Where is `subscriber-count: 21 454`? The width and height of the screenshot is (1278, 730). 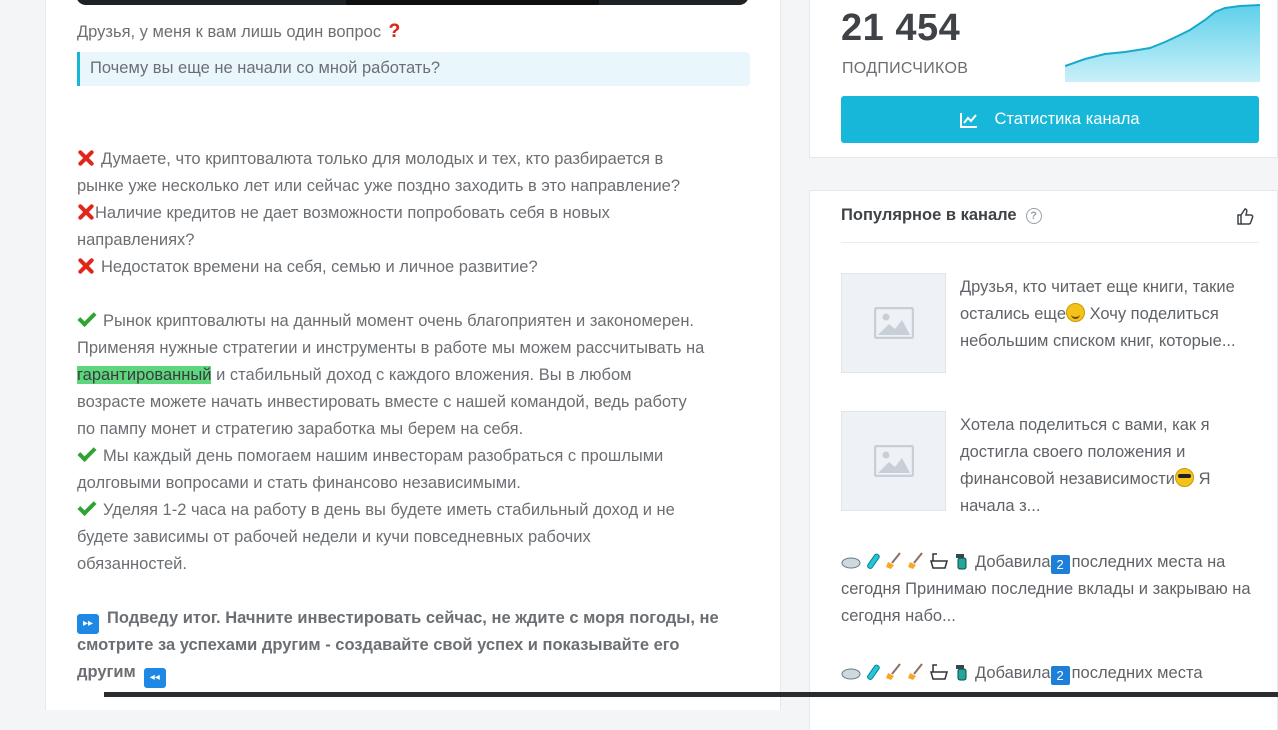 subscriber-count: 21 454 is located at coordinates (901, 28).